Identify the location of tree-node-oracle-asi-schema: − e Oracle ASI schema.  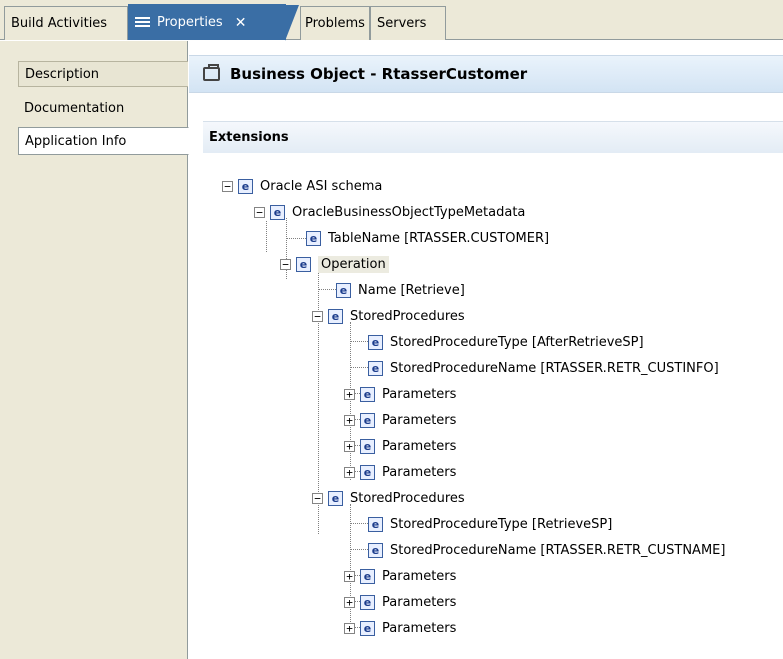
(302, 186).